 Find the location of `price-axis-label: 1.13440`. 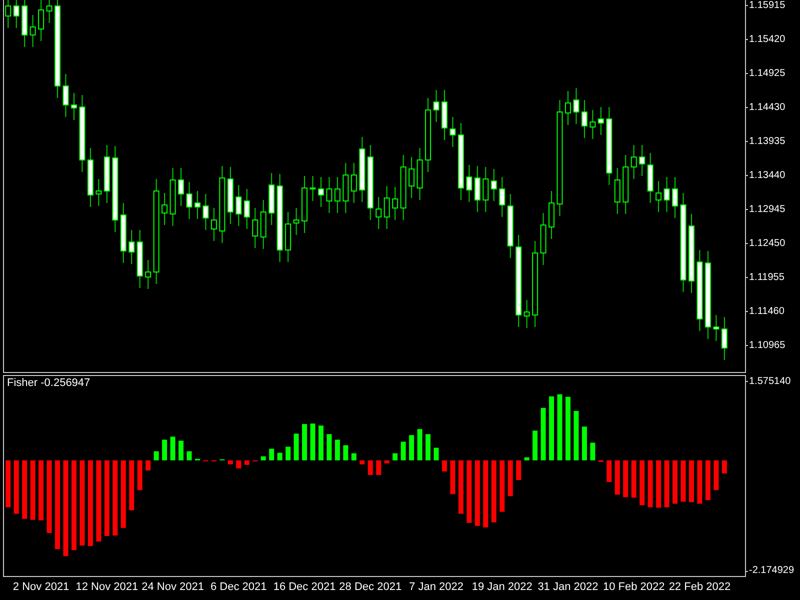

price-axis-label: 1.13440 is located at coordinates (767, 176).